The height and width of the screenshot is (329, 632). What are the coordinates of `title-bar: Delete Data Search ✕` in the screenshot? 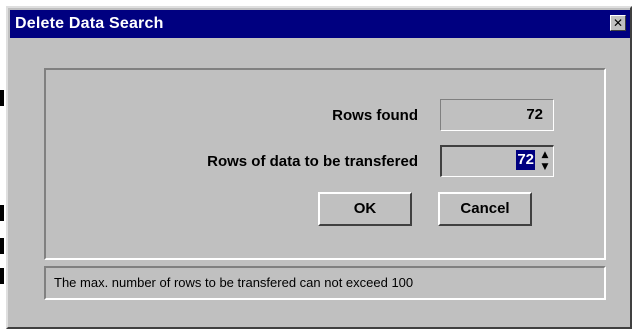 It's located at (320, 24).